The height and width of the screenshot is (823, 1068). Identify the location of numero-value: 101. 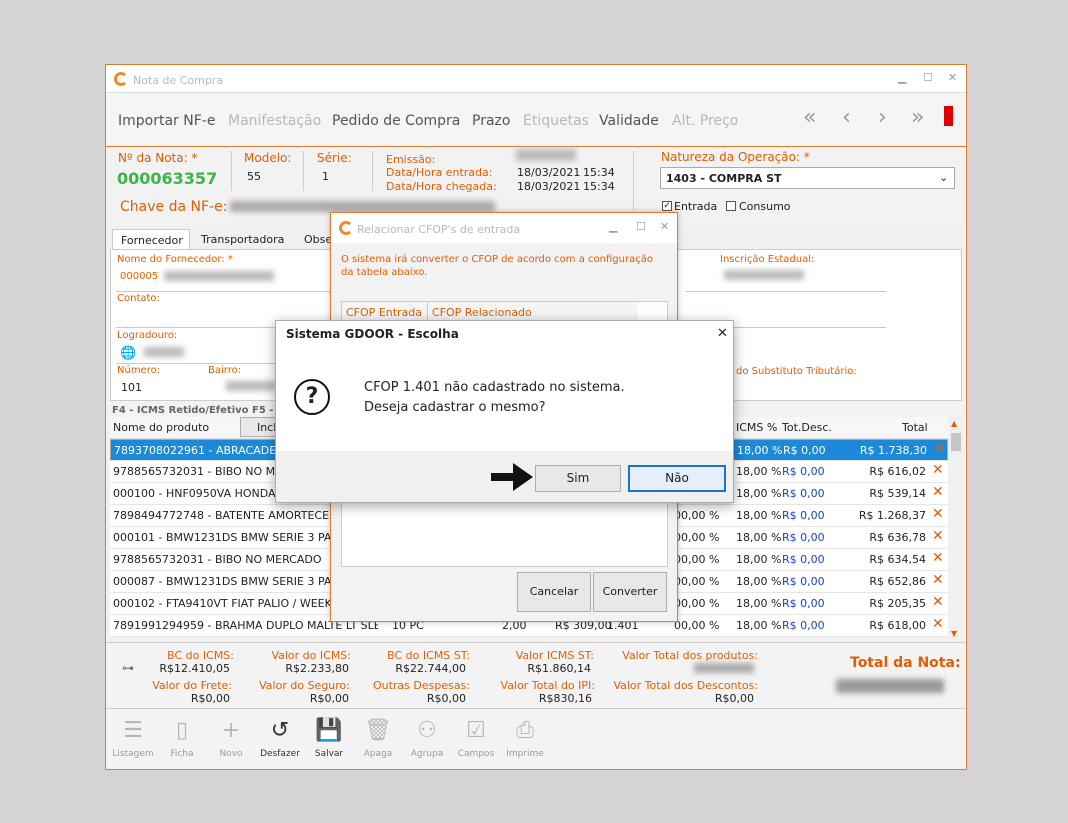
(131, 387).